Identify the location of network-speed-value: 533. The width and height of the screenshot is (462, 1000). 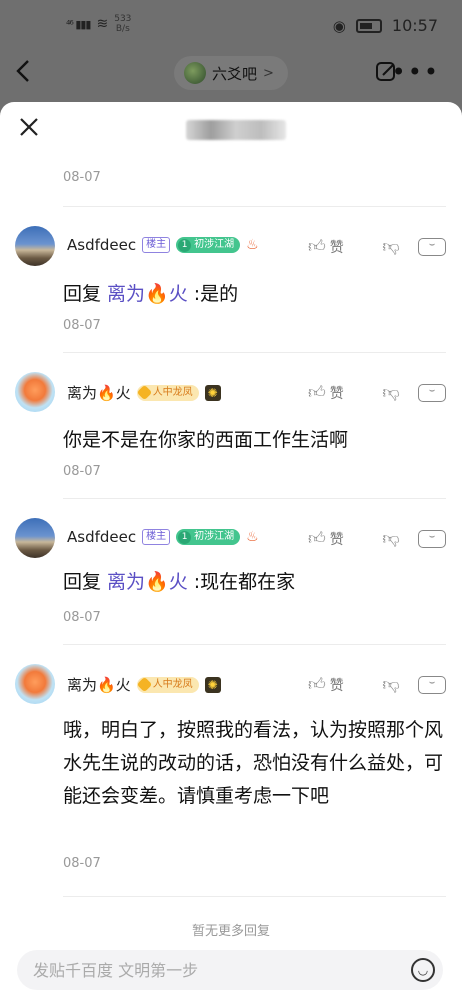
(123, 19).